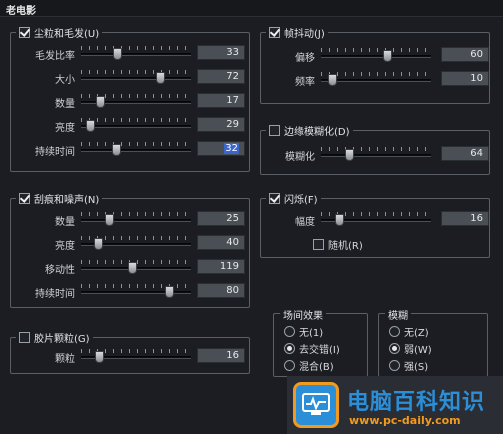  What do you see at coordinates (274, 130) in the screenshot?
I see `edge-blur-checkbox` at bounding box center [274, 130].